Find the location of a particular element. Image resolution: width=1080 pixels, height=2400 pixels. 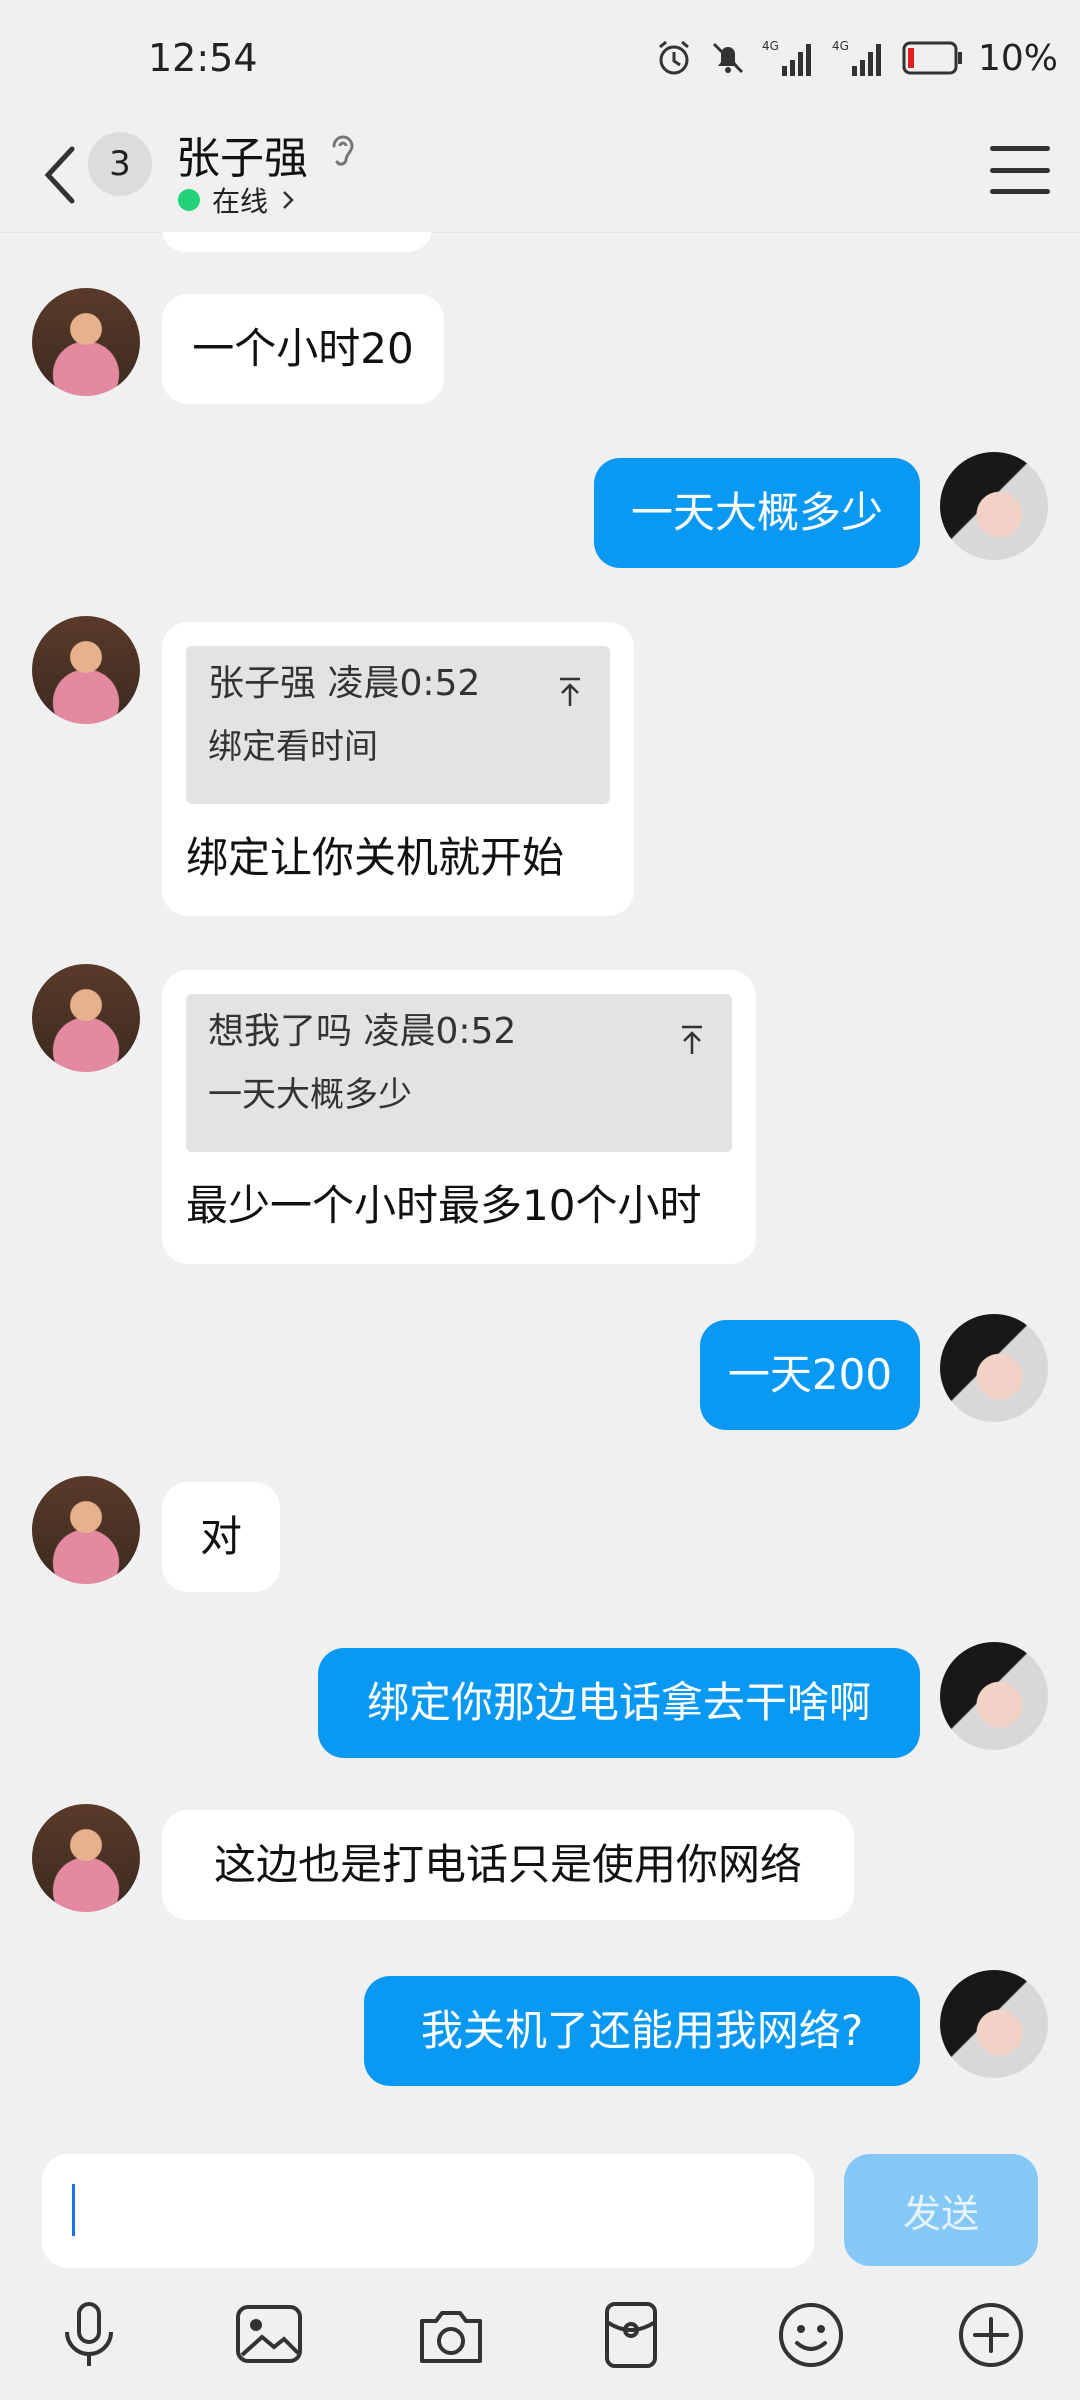

more-button is located at coordinates (991, 2335).